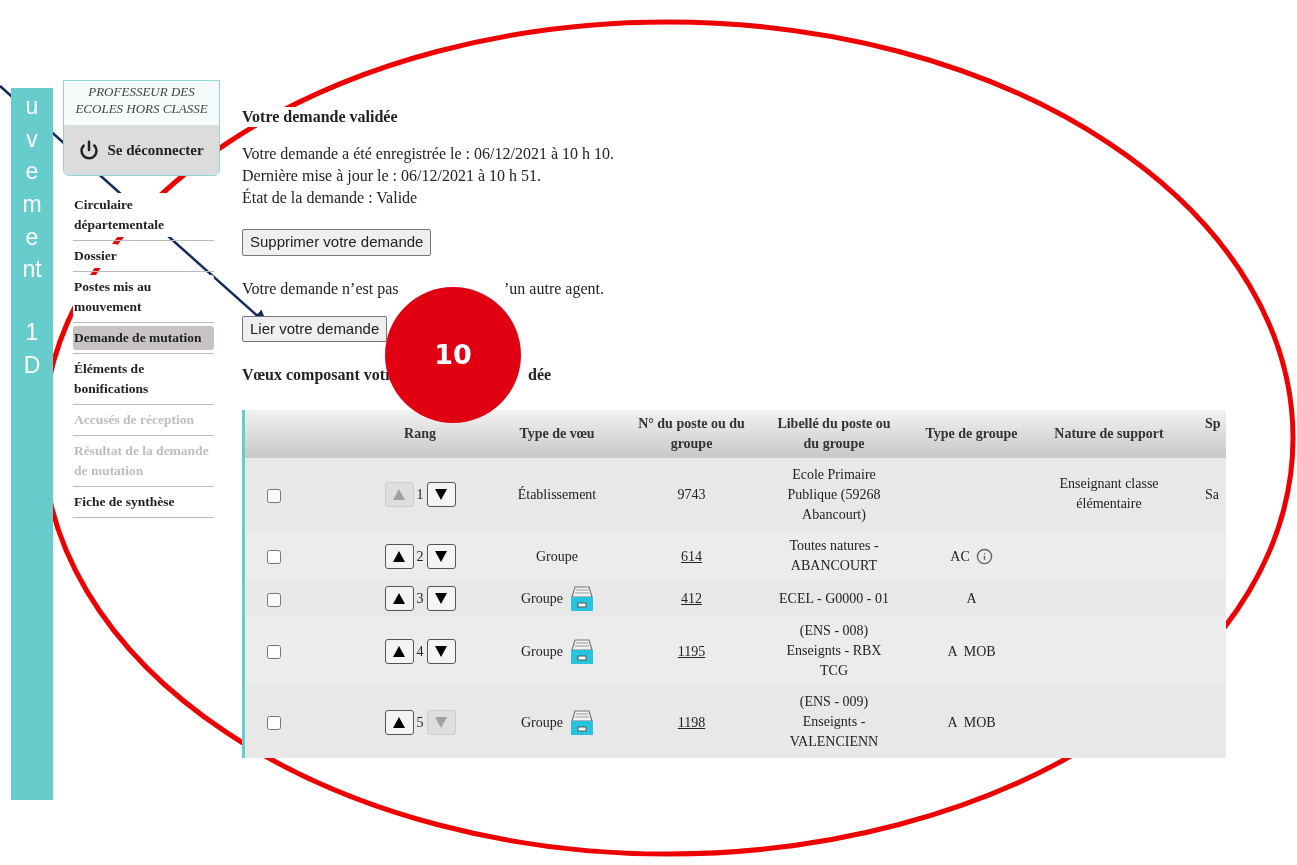 The image size is (1297, 865). What do you see at coordinates (834, 721) in the screenshot?
I see `table-cell: (ENS - 009) Enseignts - VALENCIENN` at bounding box center [834, 721].